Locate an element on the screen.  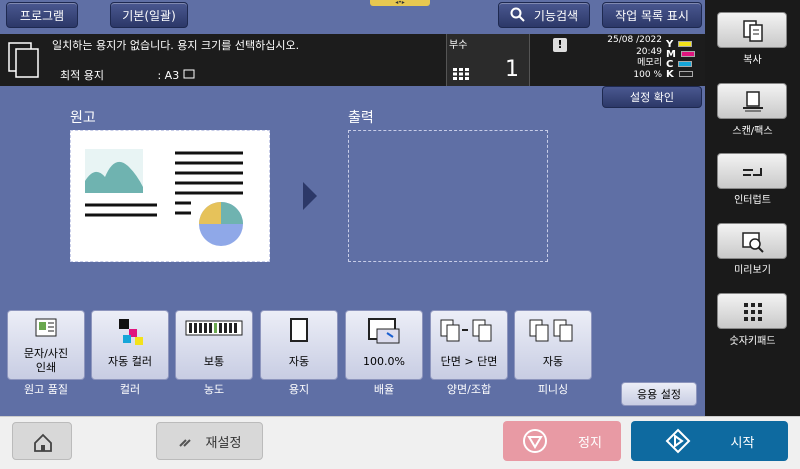
home-button is located at coordinates (42, 441).